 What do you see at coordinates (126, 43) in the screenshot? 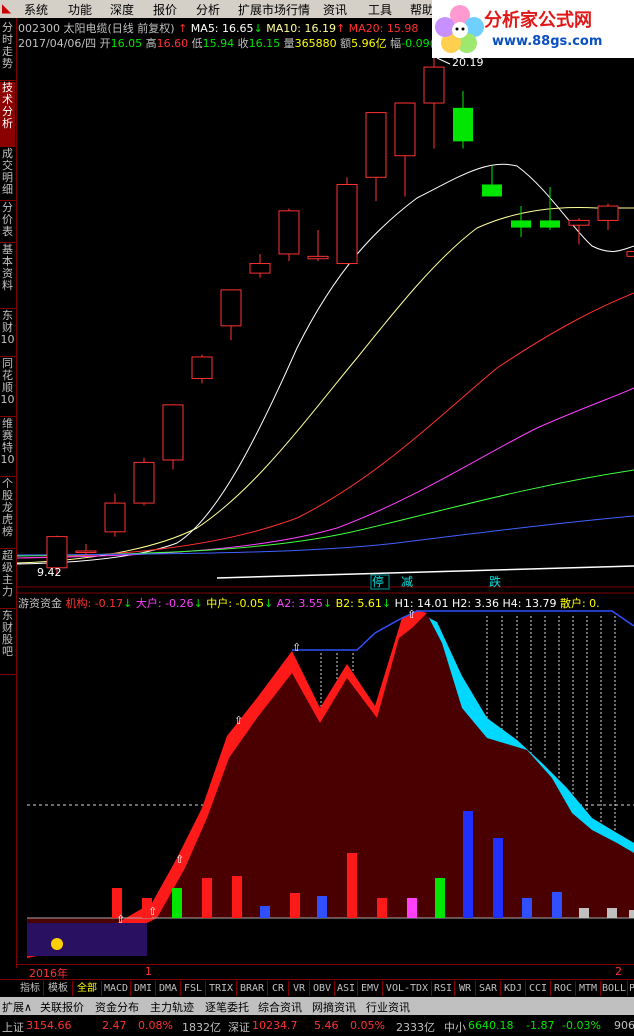
I see `open-value: 16.05` at bounding box center [126, 43].